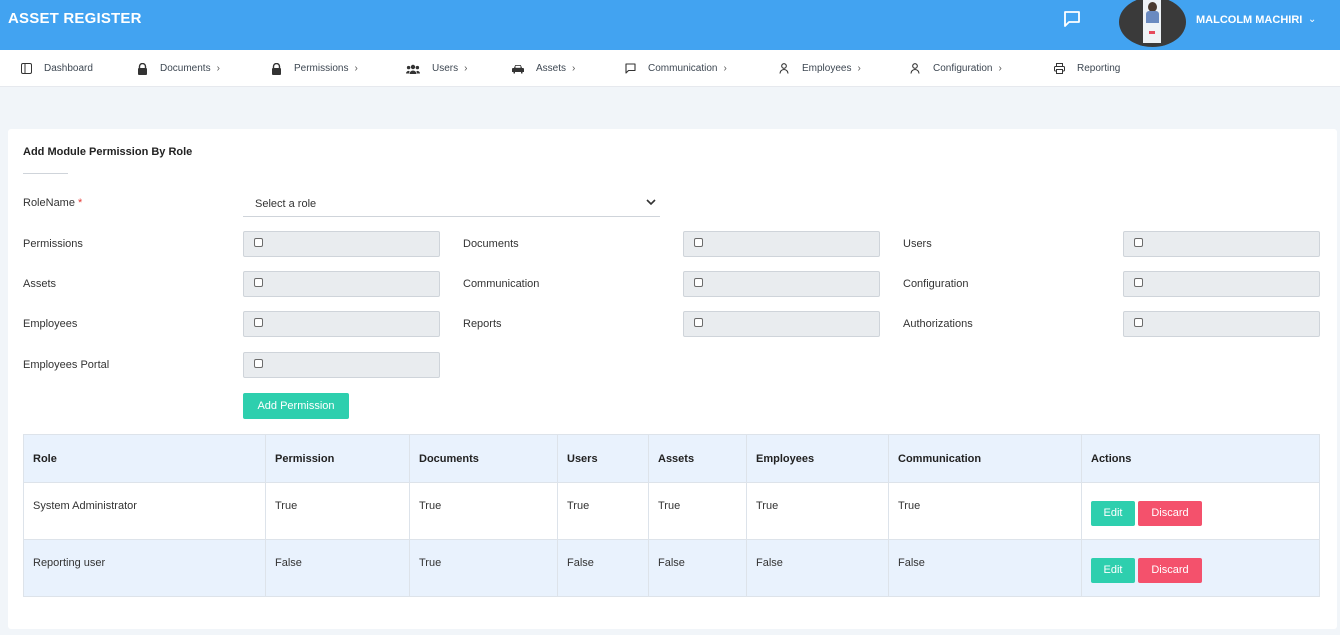  What do you see at coordinates (296, 406) in the screenshot?
I see `add-permission-button: Add Permission` at bounding box center [296, 406].